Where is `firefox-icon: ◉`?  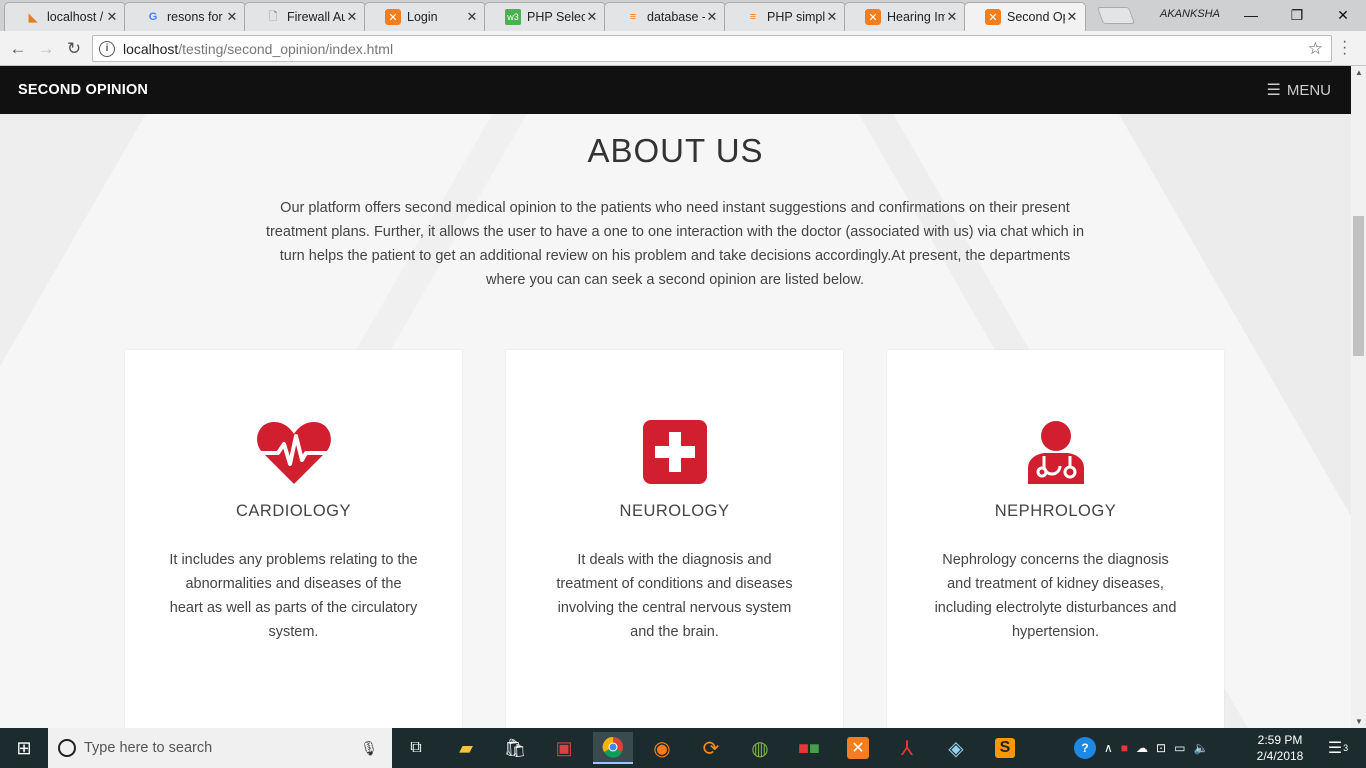
firefox-icon: ◉ is located at coordinates (662, 748).